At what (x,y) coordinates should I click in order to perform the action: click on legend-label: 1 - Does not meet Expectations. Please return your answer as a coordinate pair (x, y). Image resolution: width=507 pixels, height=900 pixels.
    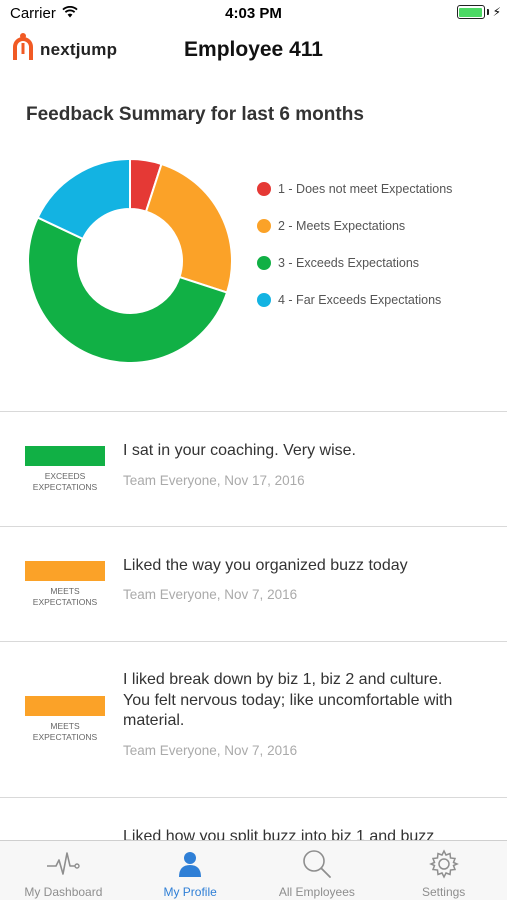
    Looking at the image, I should click on (365, 188).